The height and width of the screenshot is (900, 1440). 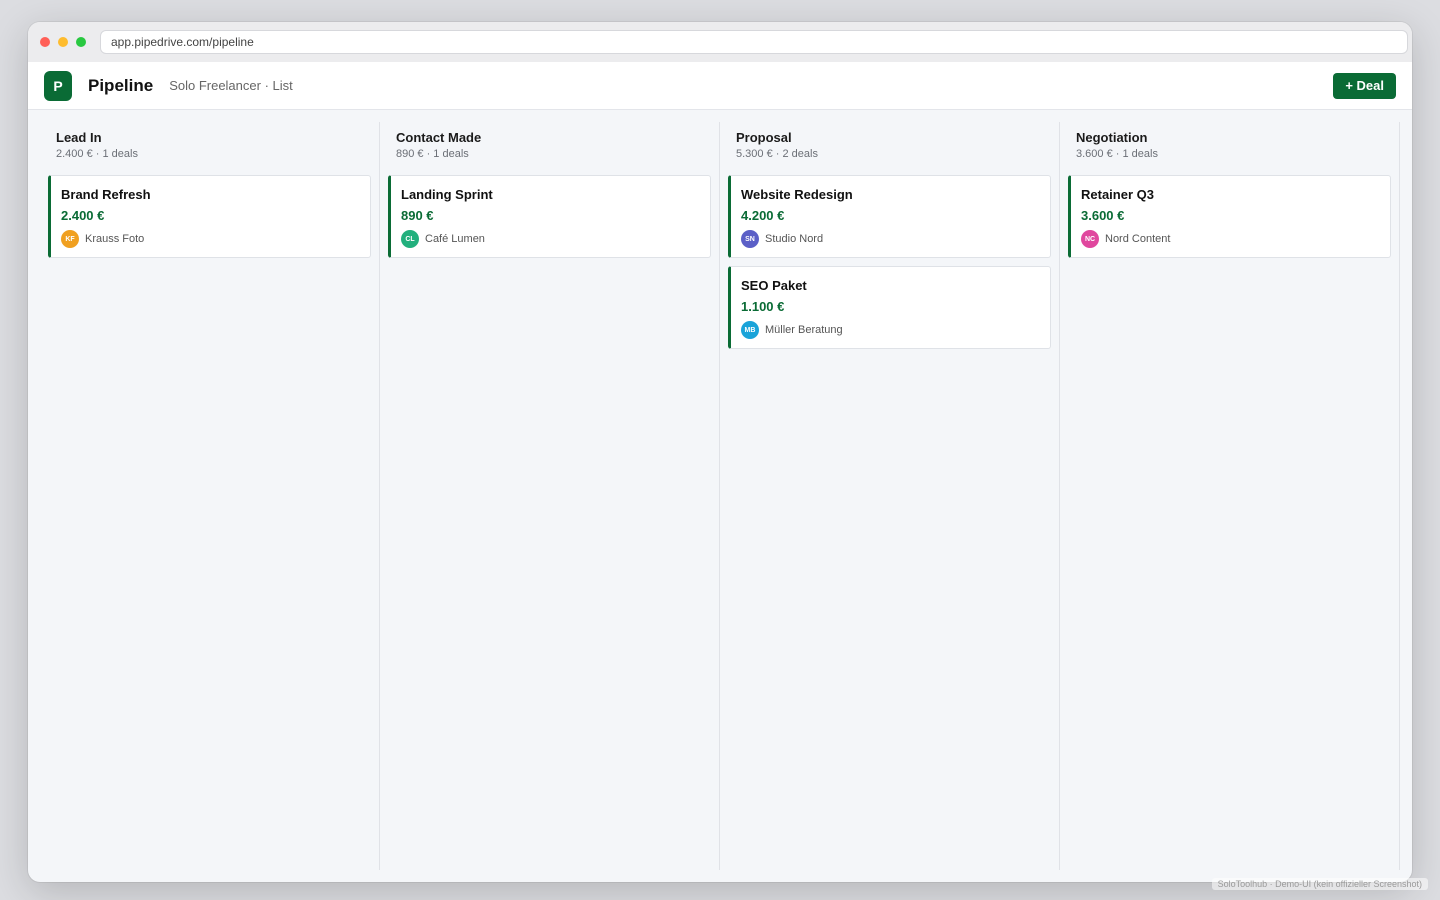 I want to click on browser-titlebar: app.pipedrive.com/pipeline, so click(x=720, y=42).